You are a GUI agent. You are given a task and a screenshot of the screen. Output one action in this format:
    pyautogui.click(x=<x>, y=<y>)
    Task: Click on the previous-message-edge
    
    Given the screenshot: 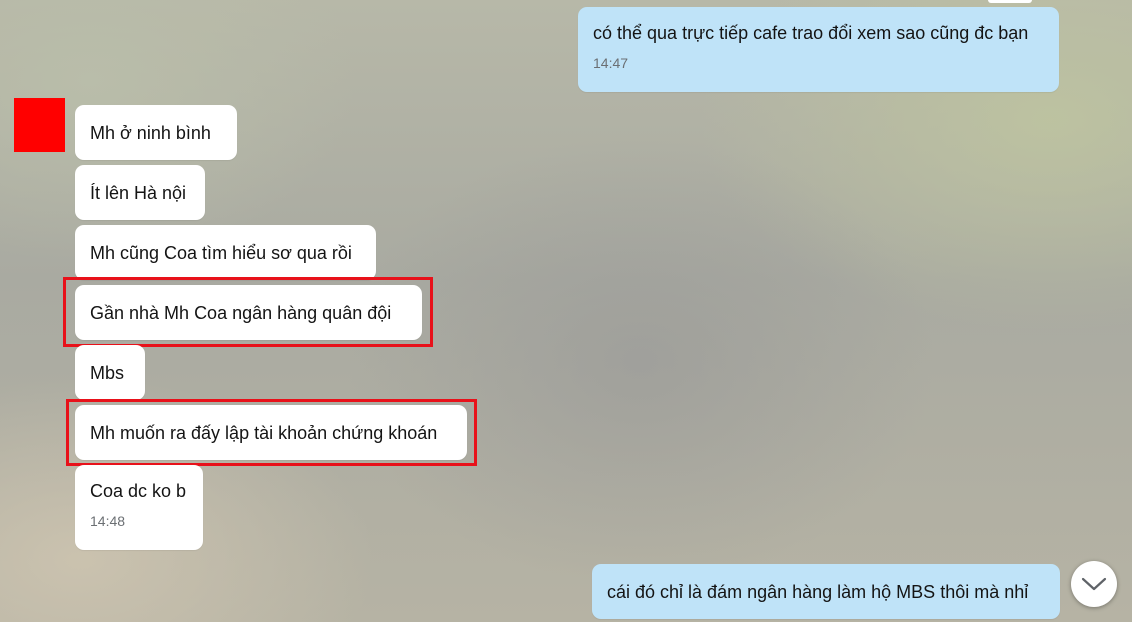 What is the action you would take?
    pyautogui.click(x=1010, y=1)
    